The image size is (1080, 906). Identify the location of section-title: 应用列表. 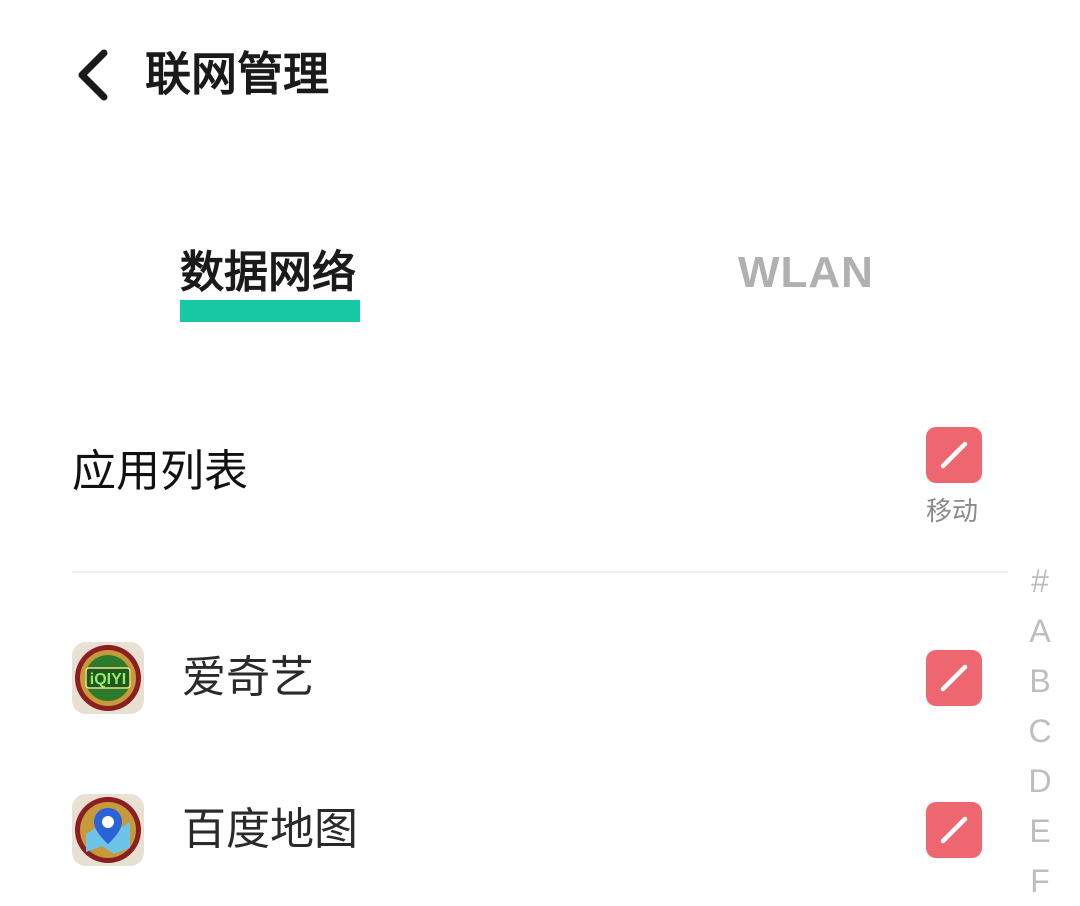
(160, 471).